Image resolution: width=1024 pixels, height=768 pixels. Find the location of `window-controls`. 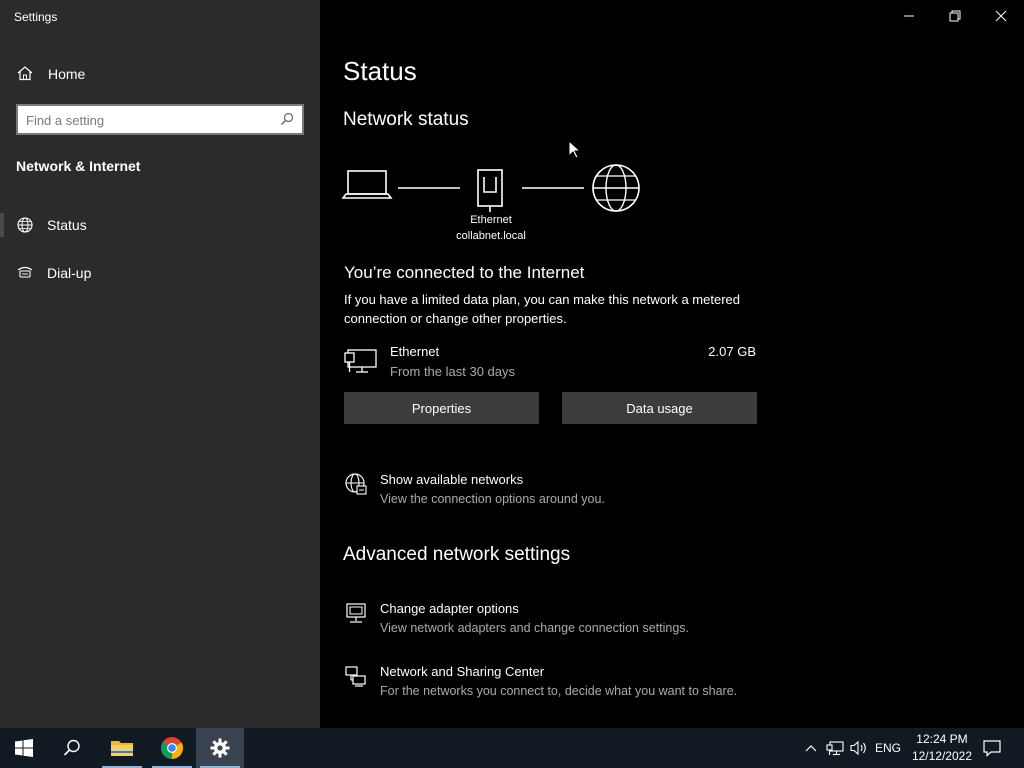

window-controls is located at coordinates (955, 16).